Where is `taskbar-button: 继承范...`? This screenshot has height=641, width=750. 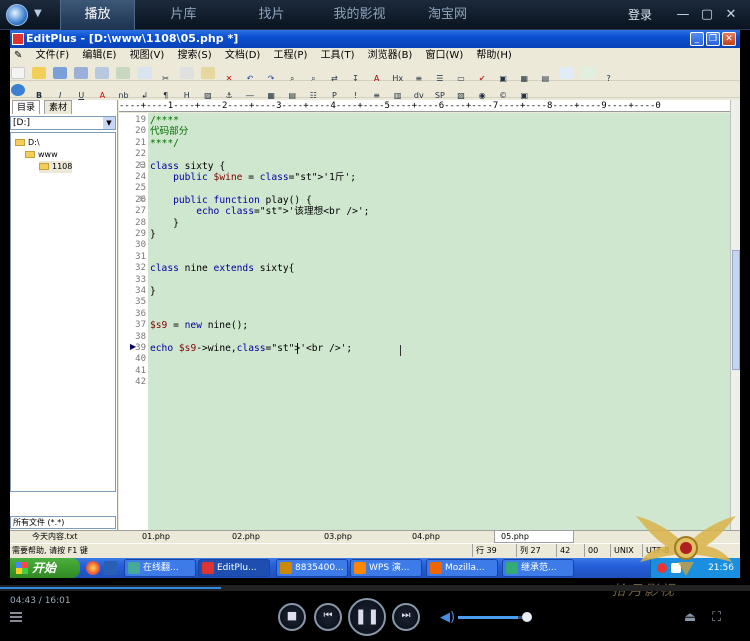
taskbar-button: 继承范... is located at coordinates (538, 568).